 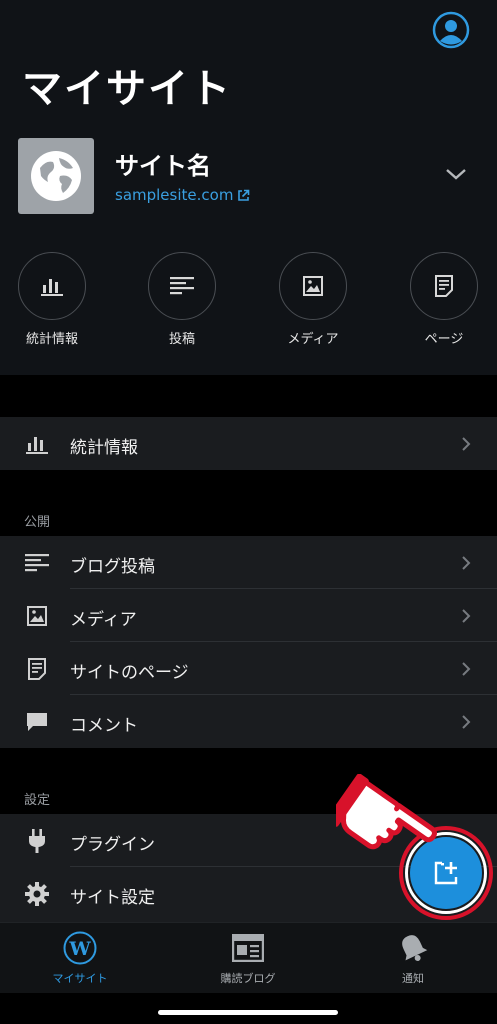 What do you see at coordinates (37, 522) in the screenshot?
I see `section-label-publish: 公開` at bounding box center [37, 522].